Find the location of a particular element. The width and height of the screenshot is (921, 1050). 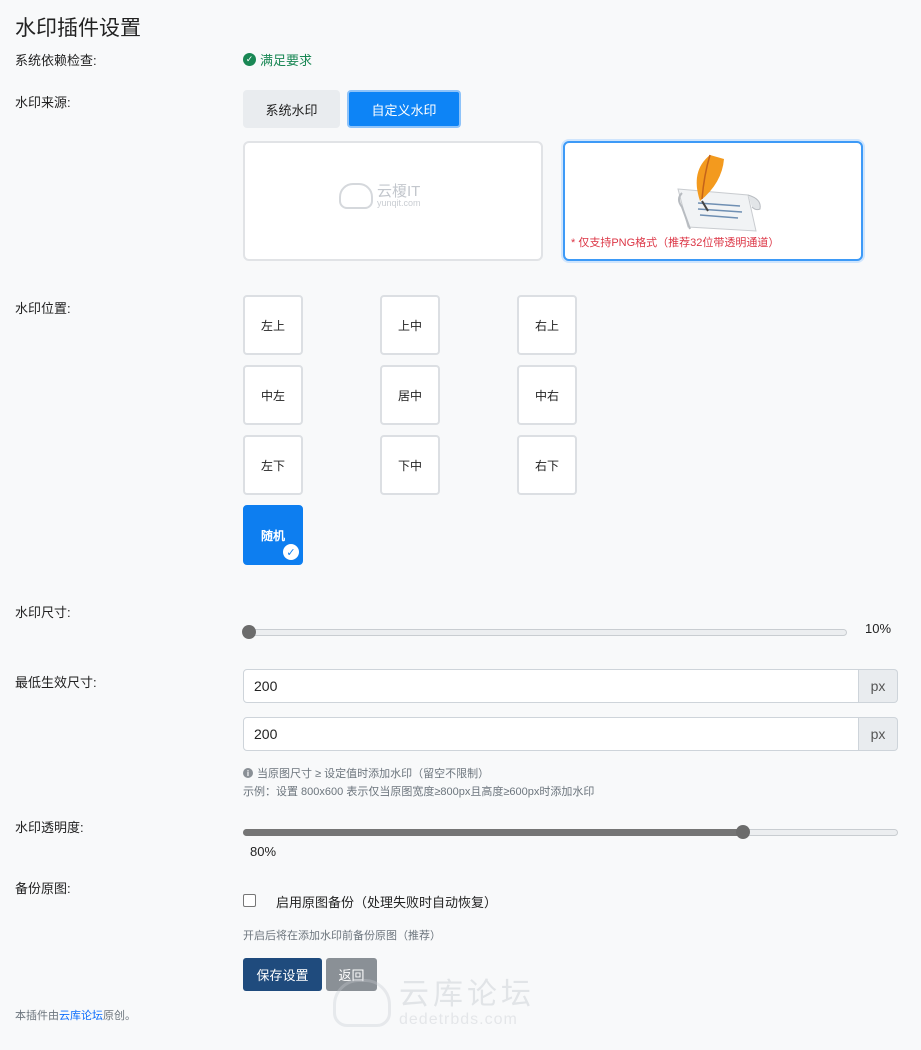

min-size-label: 最低生效尺寸: is located at coordinates (56, 682).